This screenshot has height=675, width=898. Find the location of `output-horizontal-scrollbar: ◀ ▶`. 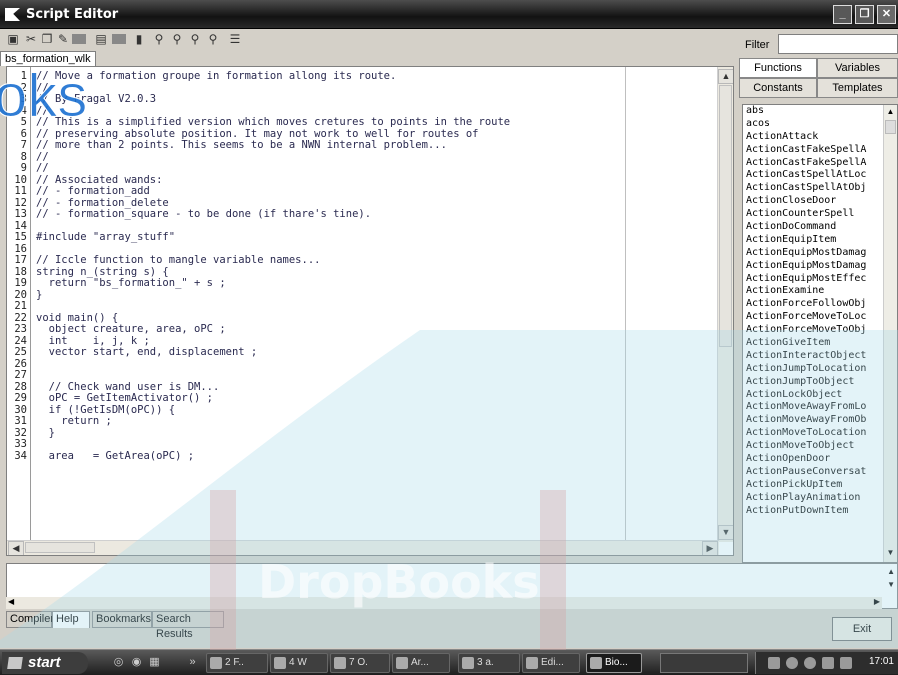

output-horizontal-scrollbar: ◀ ▶ is located at coordinates (444, 603).